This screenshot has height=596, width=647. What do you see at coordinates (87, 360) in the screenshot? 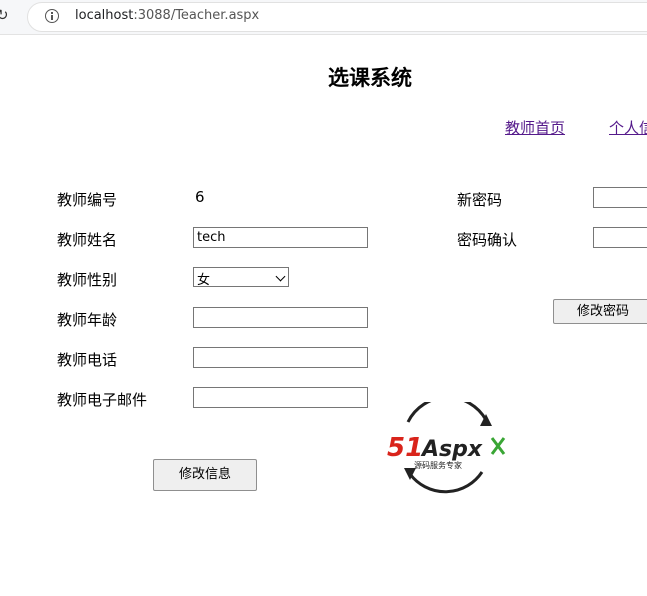
I see `teacher-phone-label: 教师电话` at bounding box center [87, 360].